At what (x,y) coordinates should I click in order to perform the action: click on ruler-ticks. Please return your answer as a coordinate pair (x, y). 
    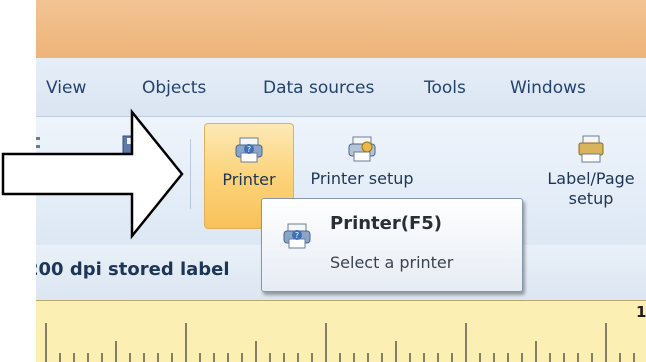
    Looking at the image, I should click on (340, 342).